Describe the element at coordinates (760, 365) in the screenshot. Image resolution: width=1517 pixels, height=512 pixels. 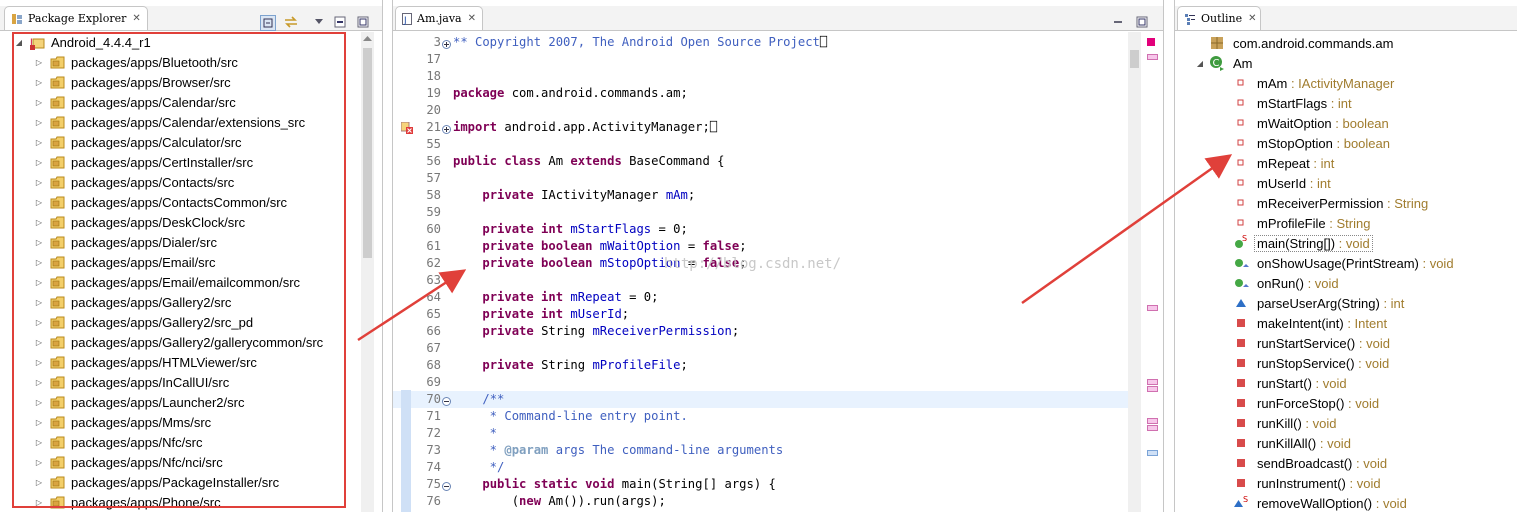
I see `code-line: 68 private String mProfileFile;` at that location.